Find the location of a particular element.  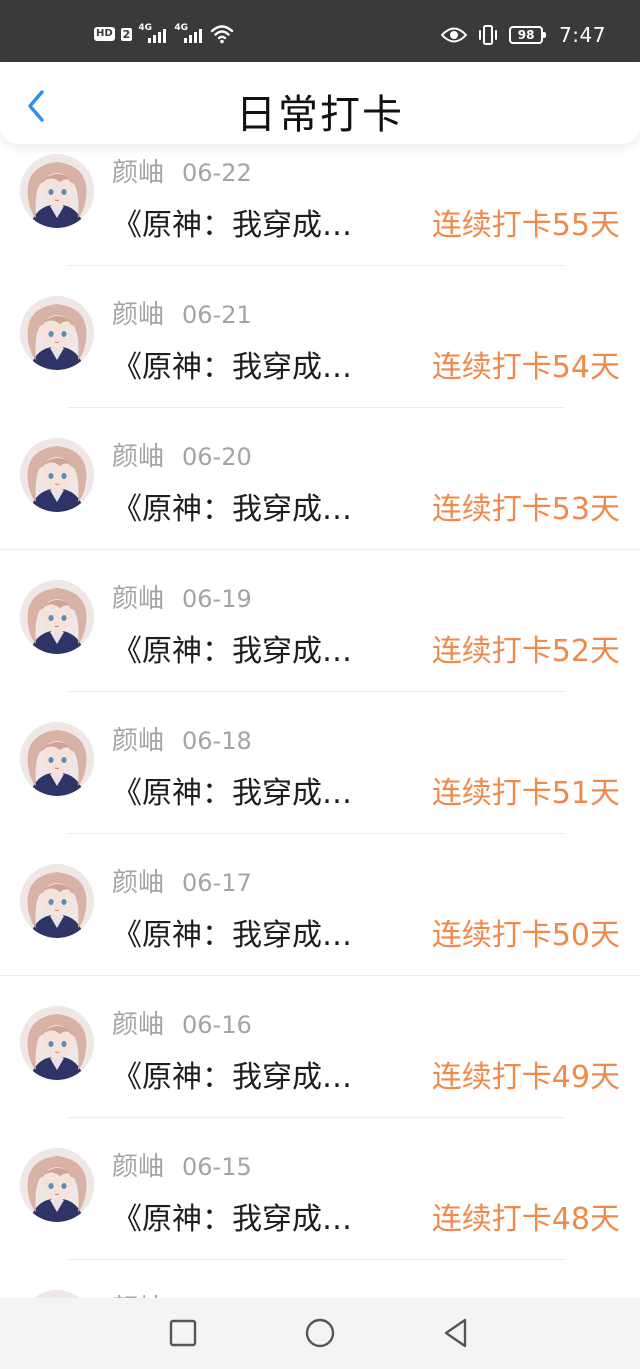

app-header: 日常打卡 is located at coordinates (320, 103).